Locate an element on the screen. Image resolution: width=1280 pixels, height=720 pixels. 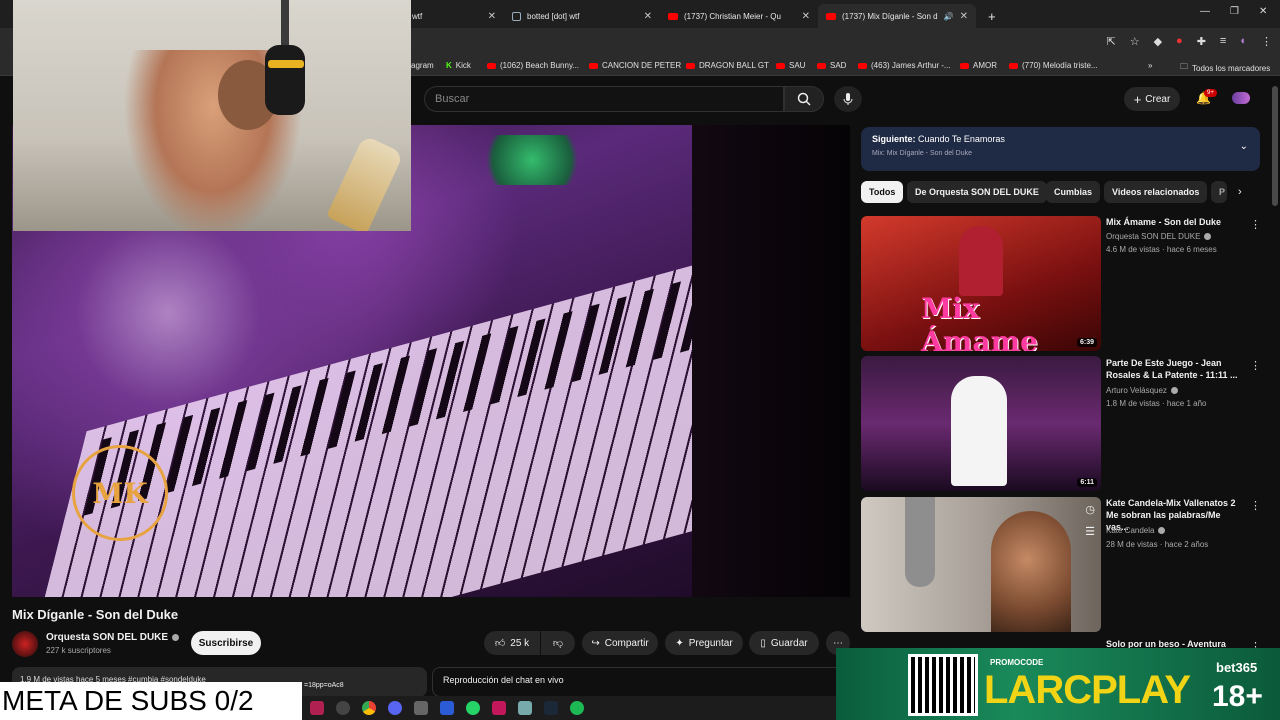
maximize-icon: ❐ is located at coordinates (1234, 11).